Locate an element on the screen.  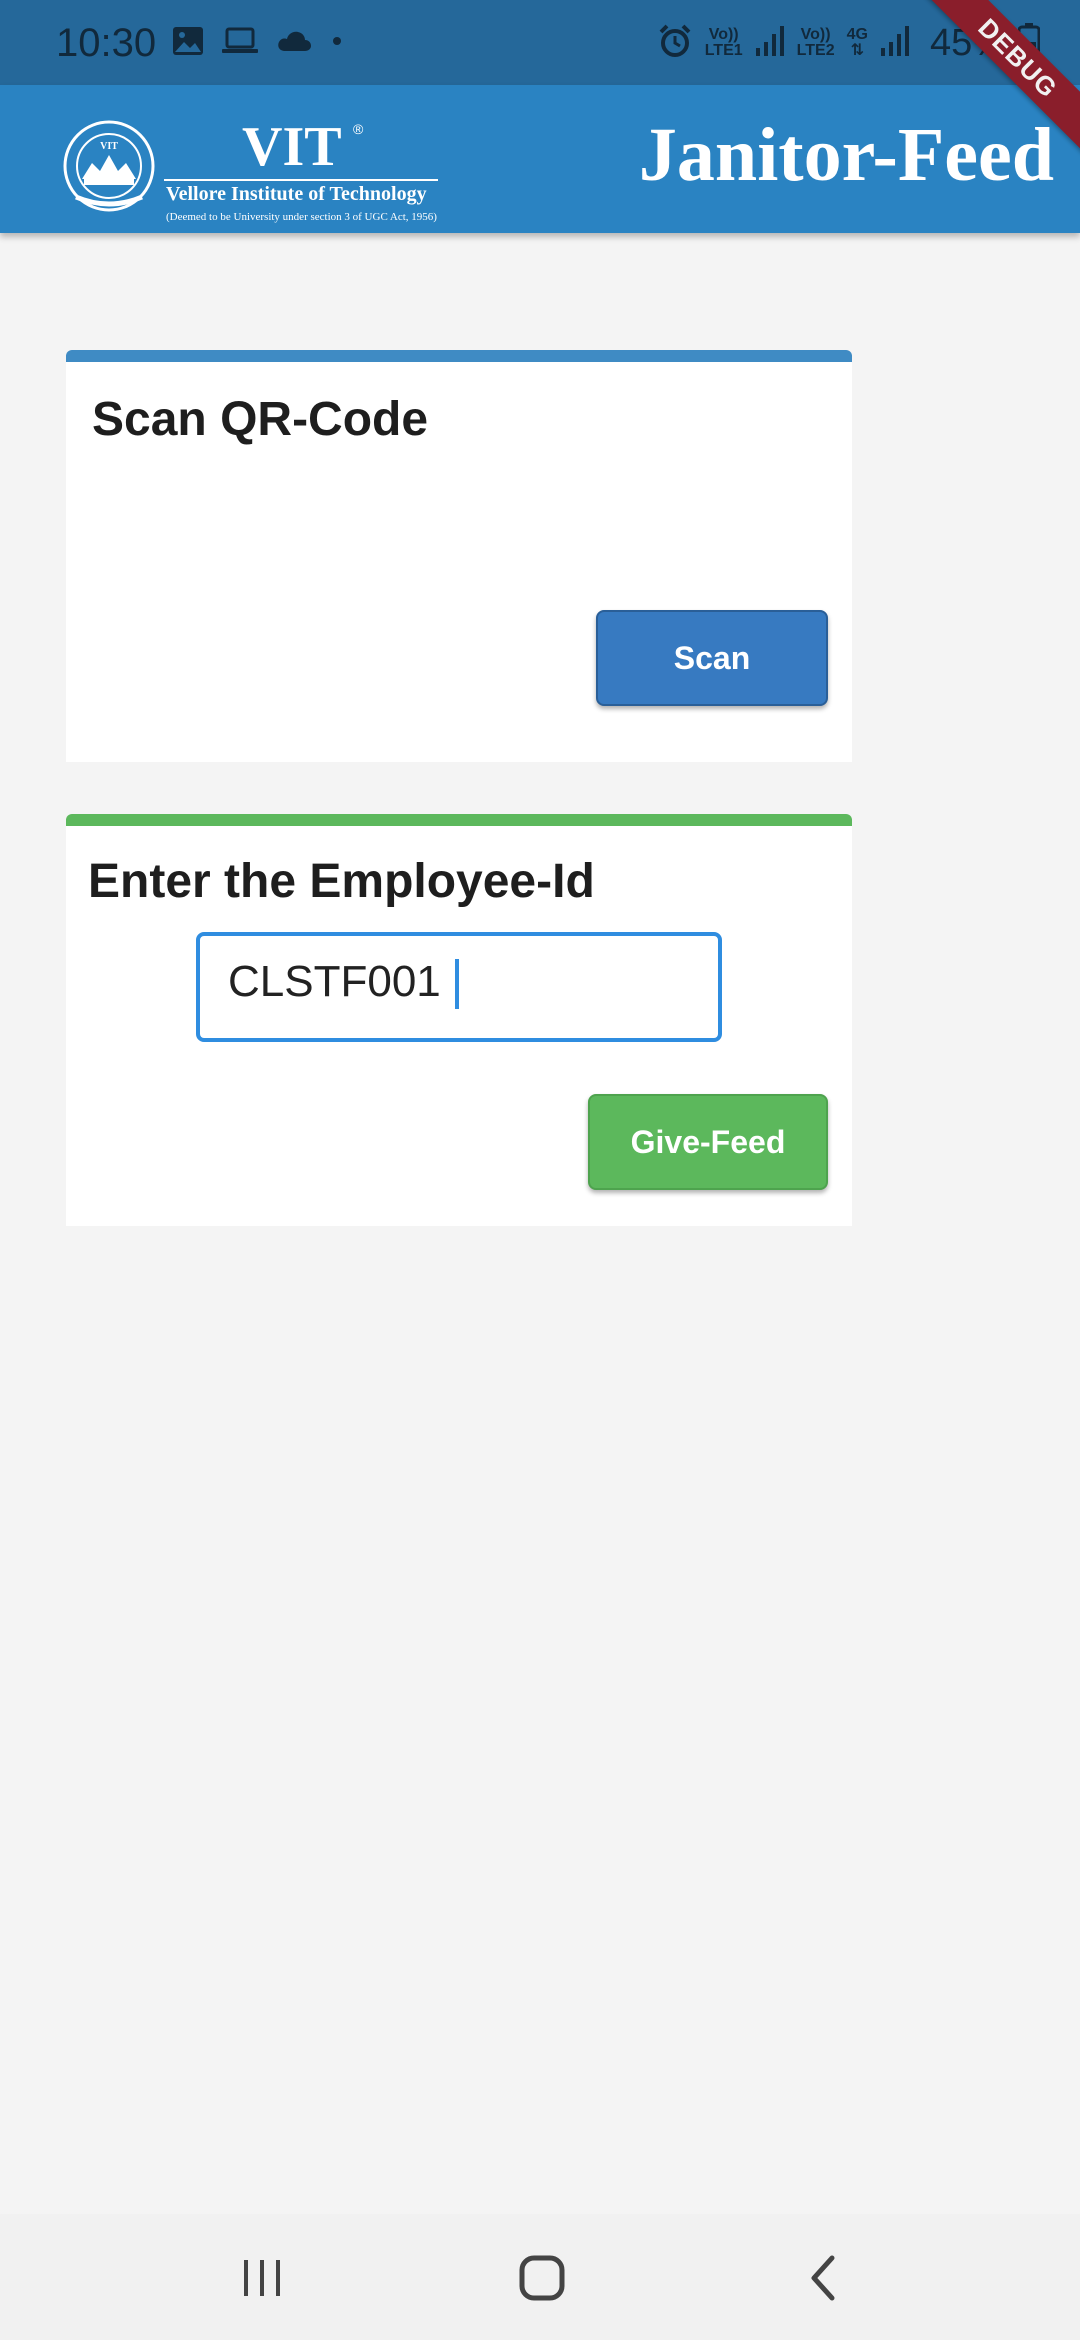
employee-id-input: CLSTF001 is located at coordinates (459, 987).